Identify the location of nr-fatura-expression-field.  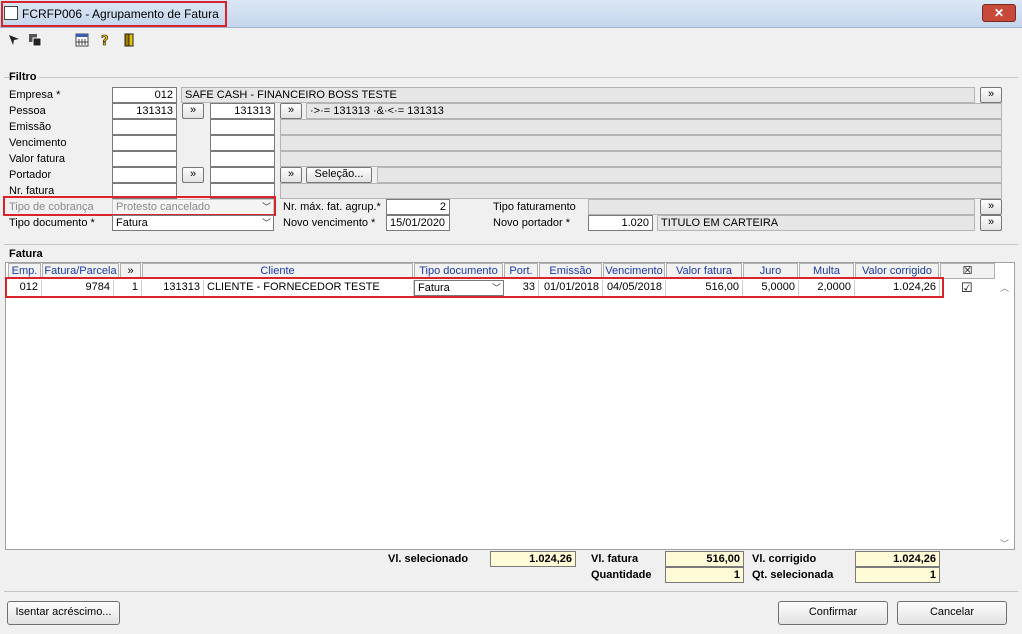
(641, 191).